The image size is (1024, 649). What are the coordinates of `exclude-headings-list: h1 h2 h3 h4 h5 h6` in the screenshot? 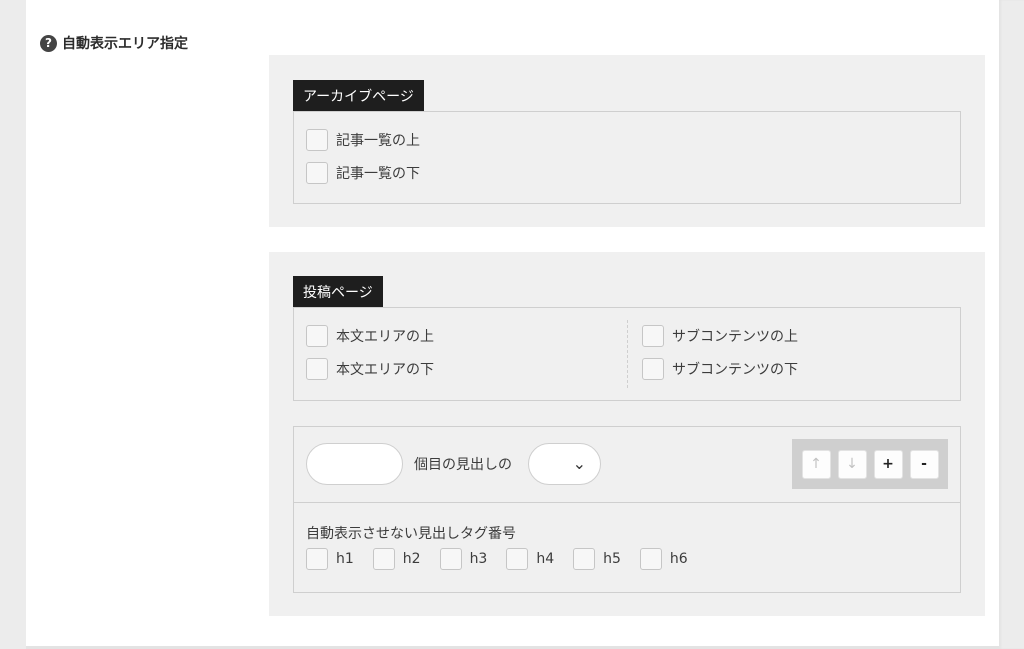 It's located at (497, 559).